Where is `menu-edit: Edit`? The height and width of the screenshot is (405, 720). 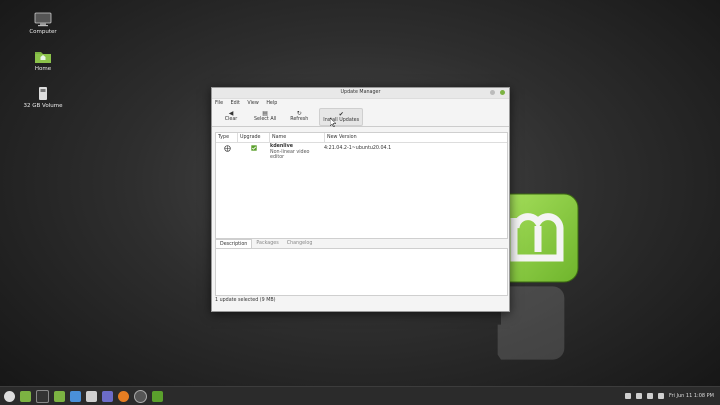
menu-edit: Edit is located at coordinates (235, 103).